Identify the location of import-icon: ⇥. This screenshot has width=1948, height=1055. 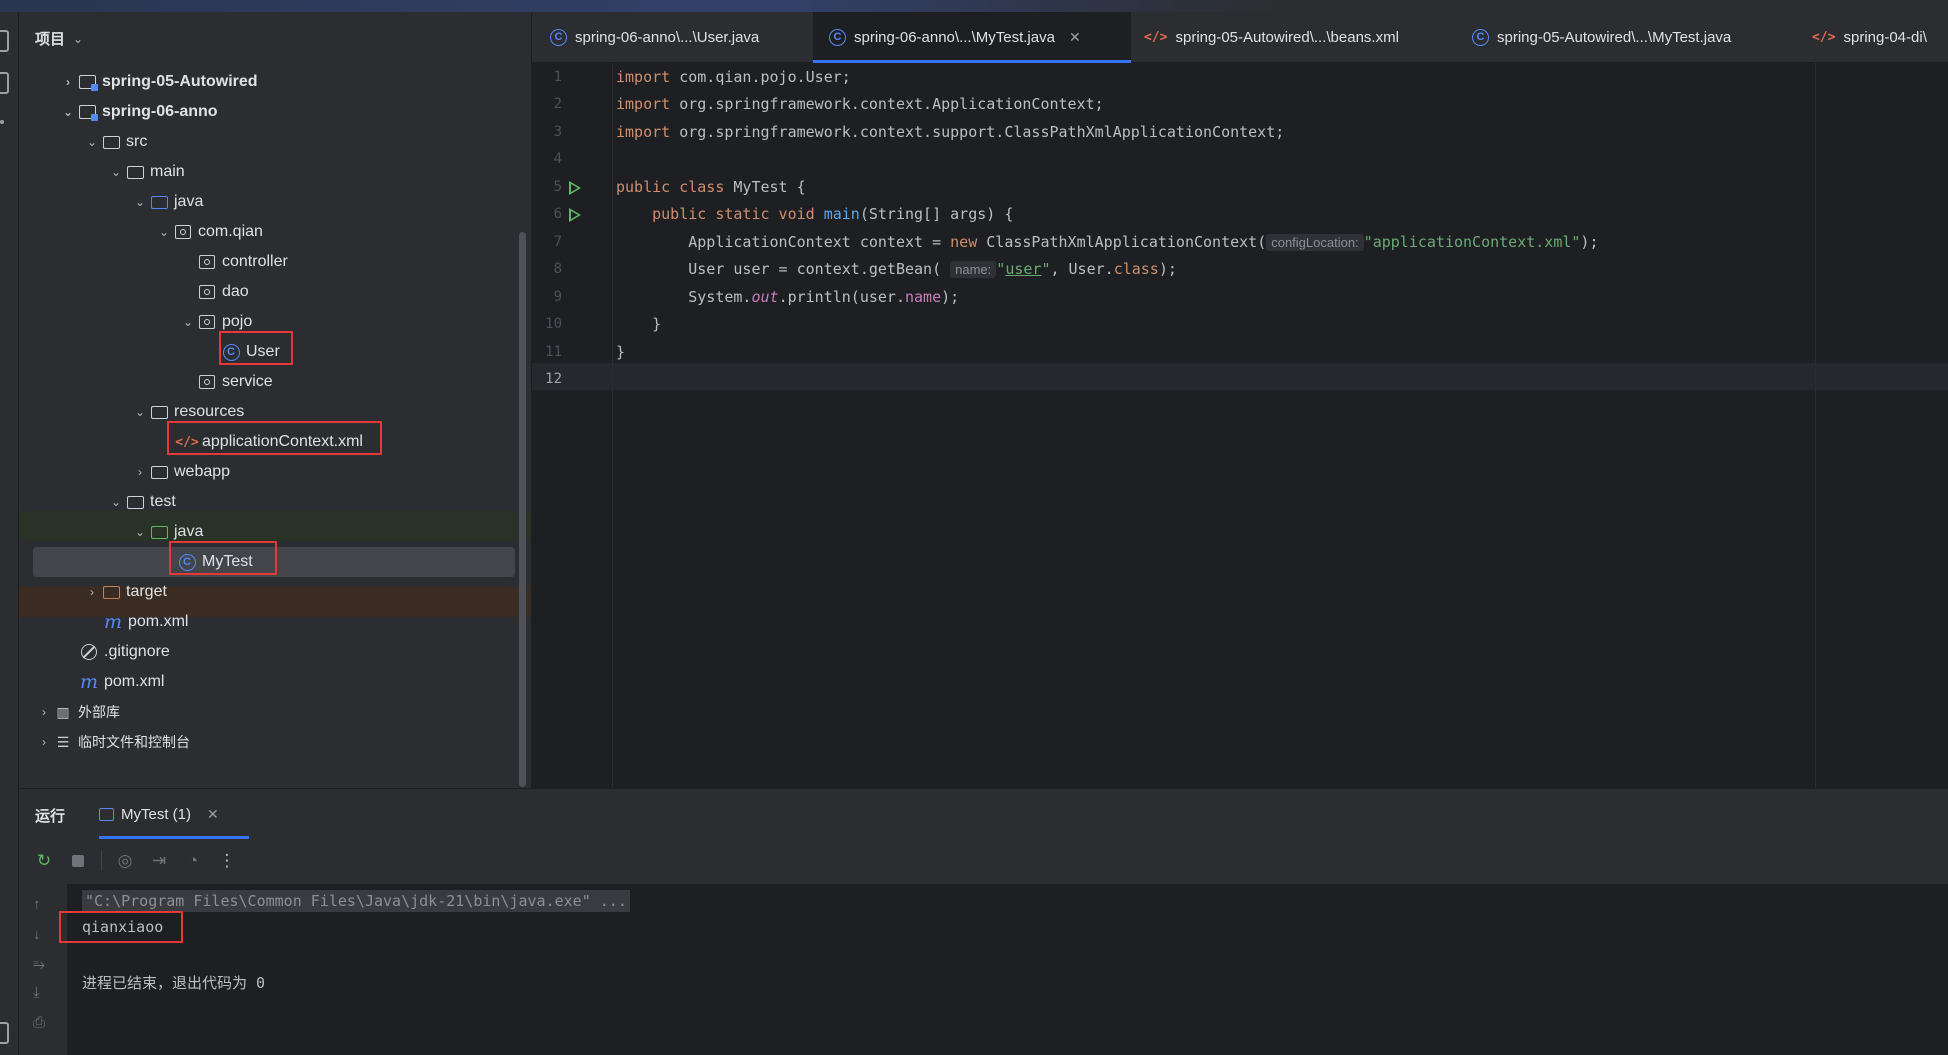
(159, 861).